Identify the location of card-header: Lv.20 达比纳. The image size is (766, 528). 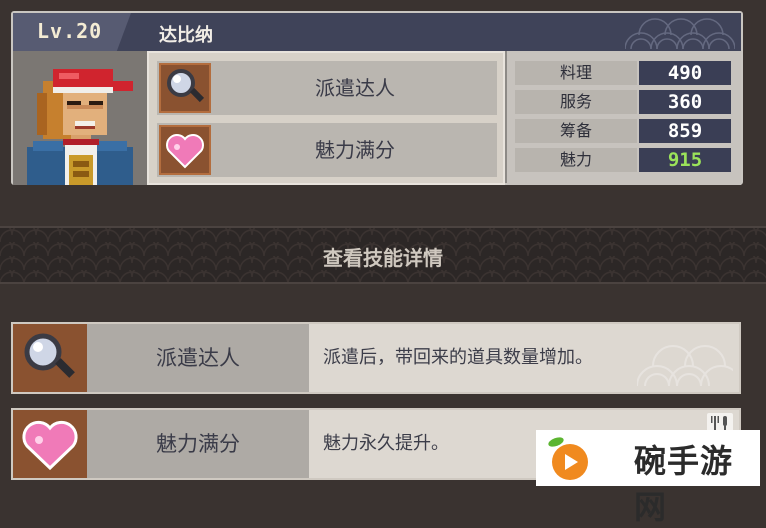
(377, 32).